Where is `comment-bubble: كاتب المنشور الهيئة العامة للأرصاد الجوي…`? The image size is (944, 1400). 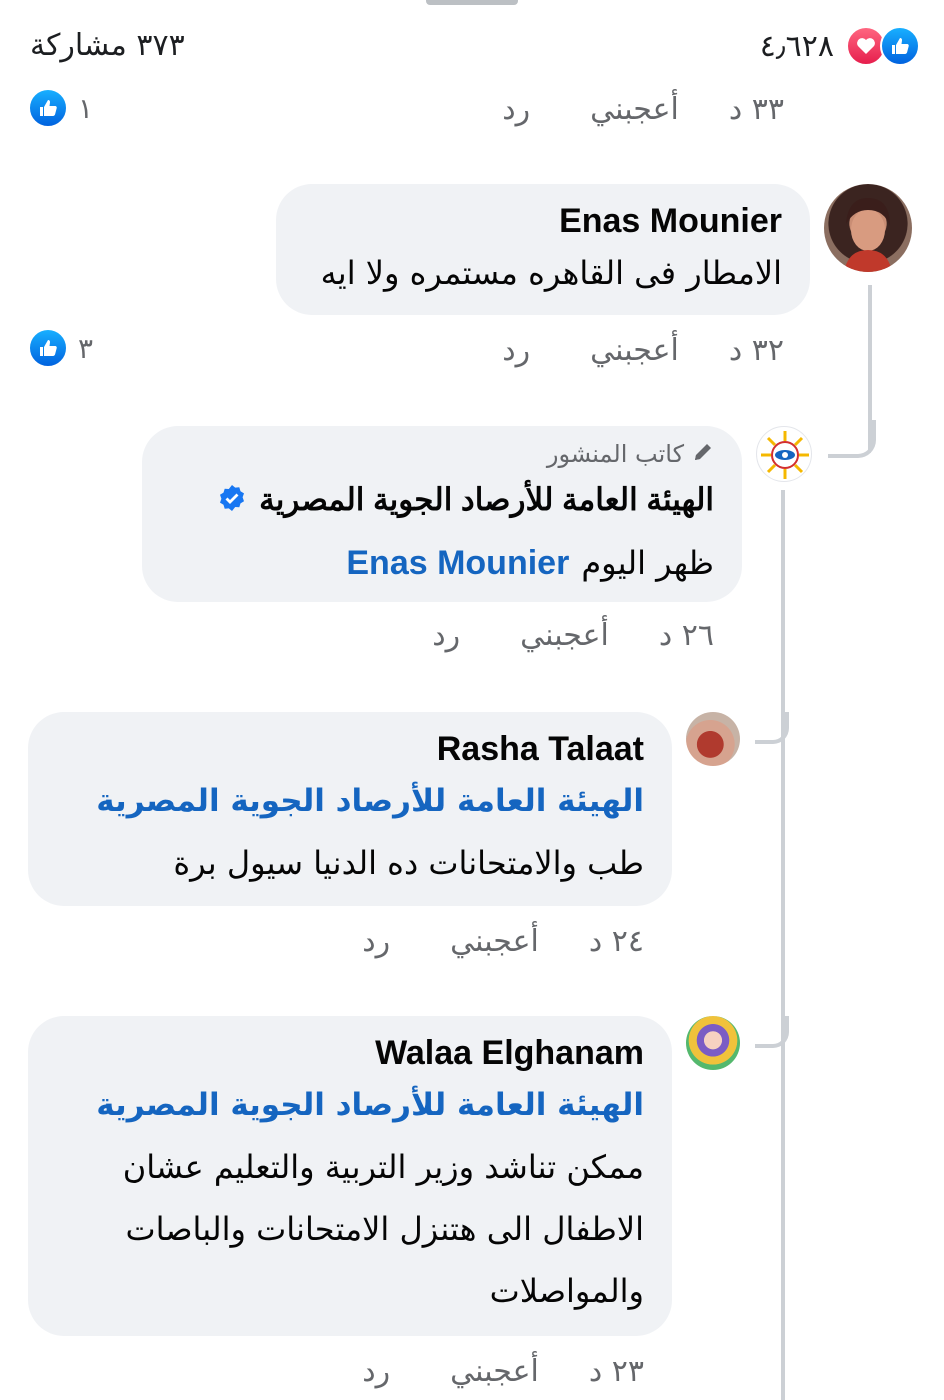
comment-bubble: كاتب المنشور الهيئة العامة للأرصاد الجوي… is located at coordinates (442, 514).